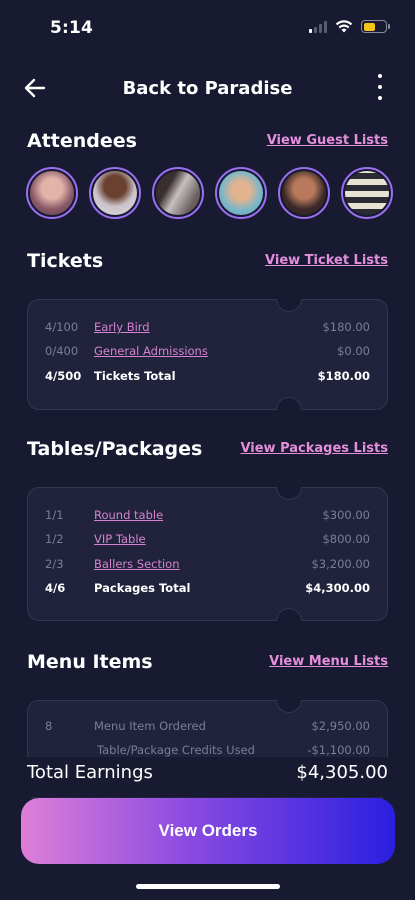  Describe the element at coordinates (135, 376) in the screenshot. I see `tickets-total-label: Tickets Total` at that location.